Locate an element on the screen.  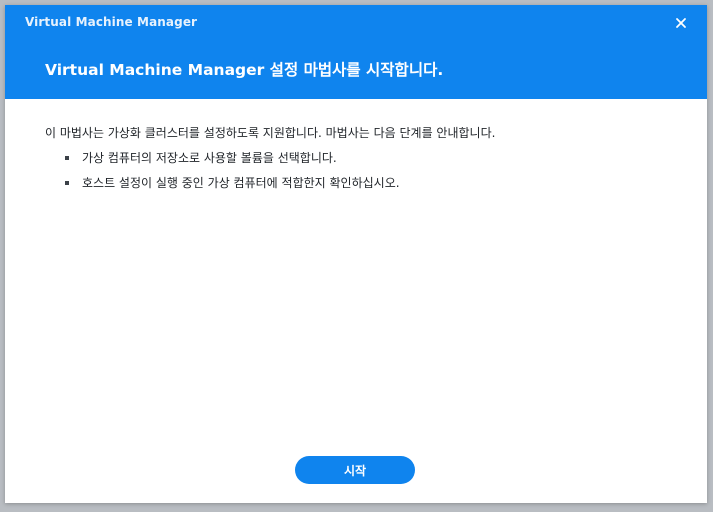
wizard-heading: Virtual Machine Manager 설정 마법사를 시작합니다. is located at coordinates (244, 70).